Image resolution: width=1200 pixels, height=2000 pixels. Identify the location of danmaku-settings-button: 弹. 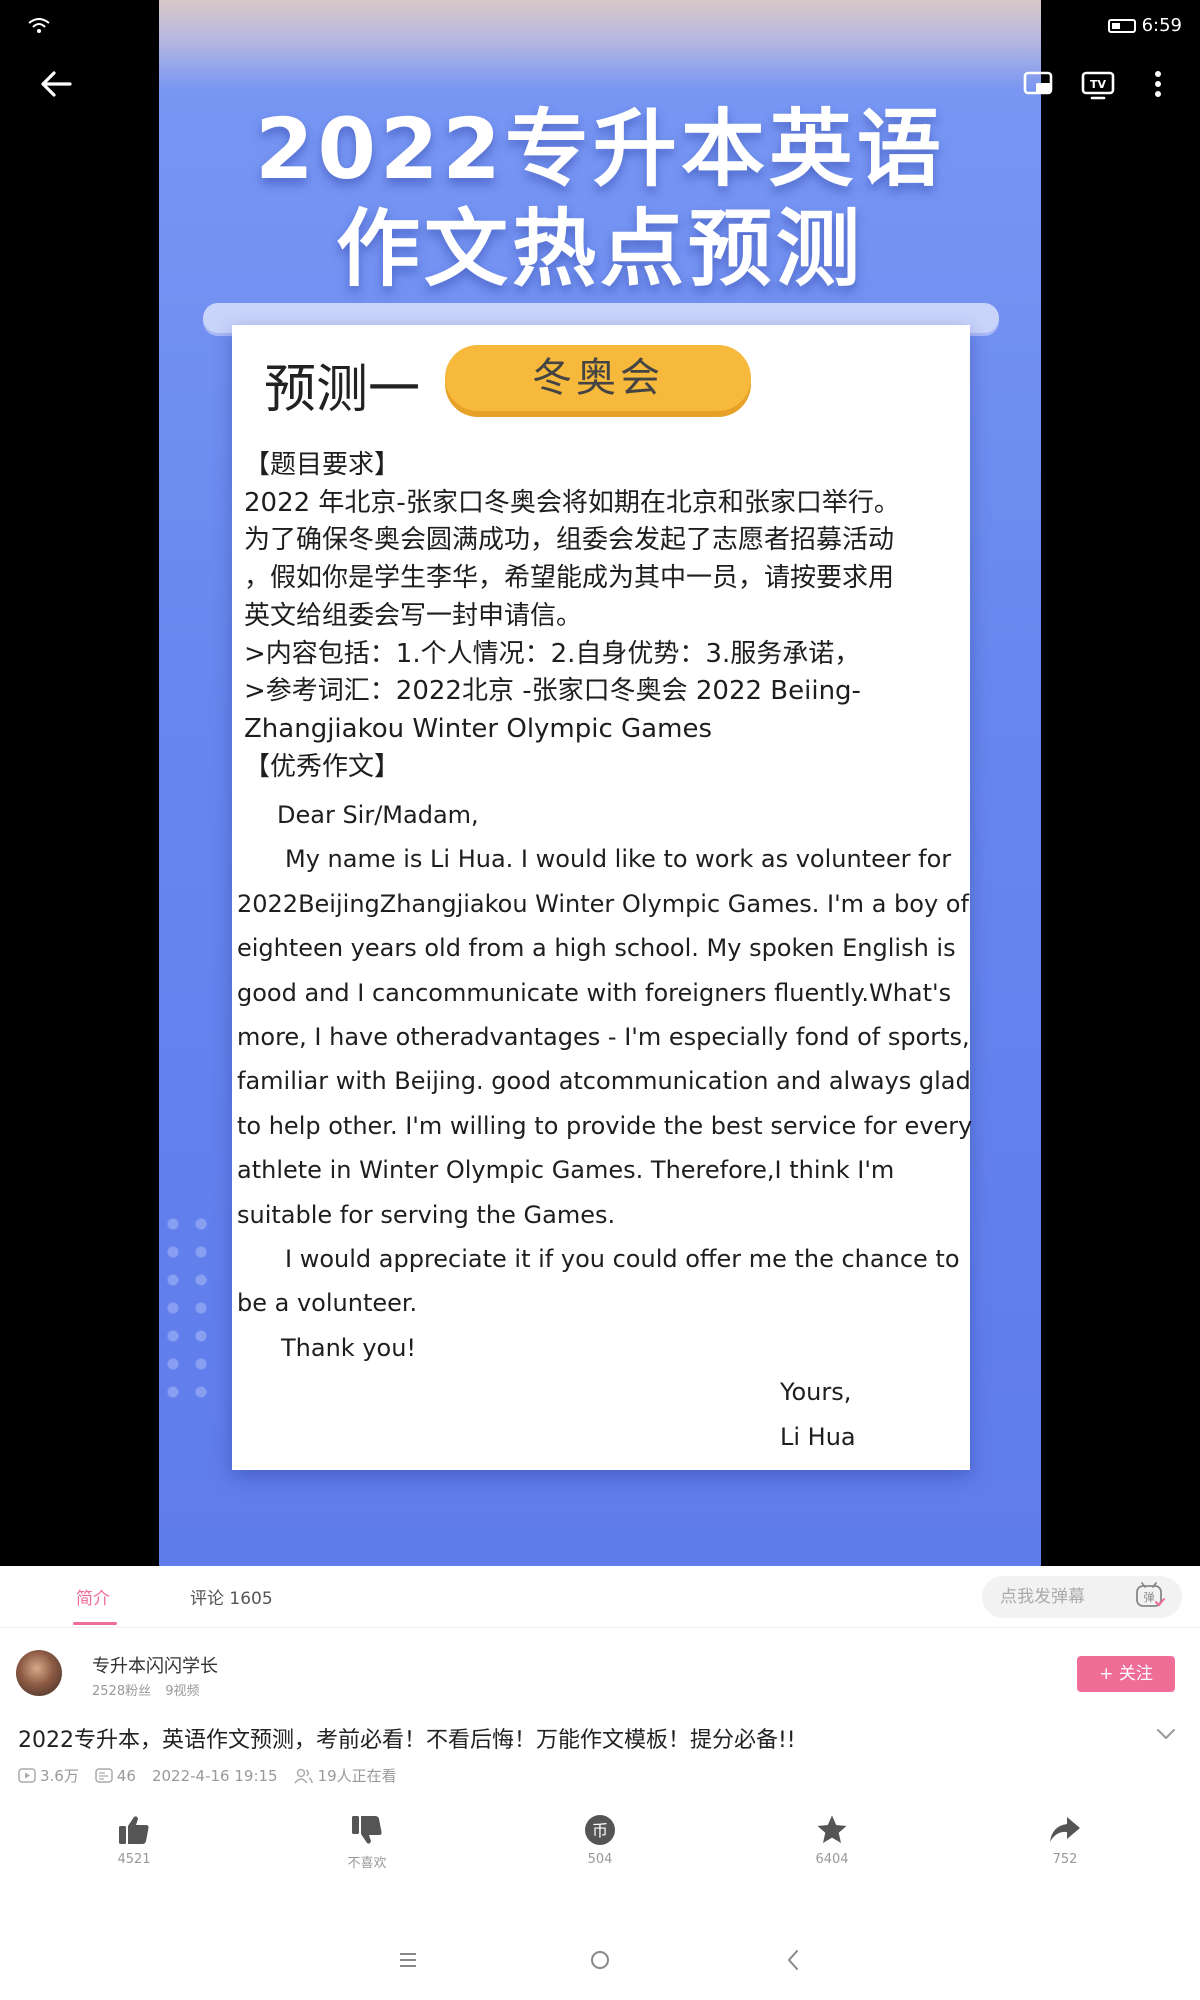
(1150, 1597).